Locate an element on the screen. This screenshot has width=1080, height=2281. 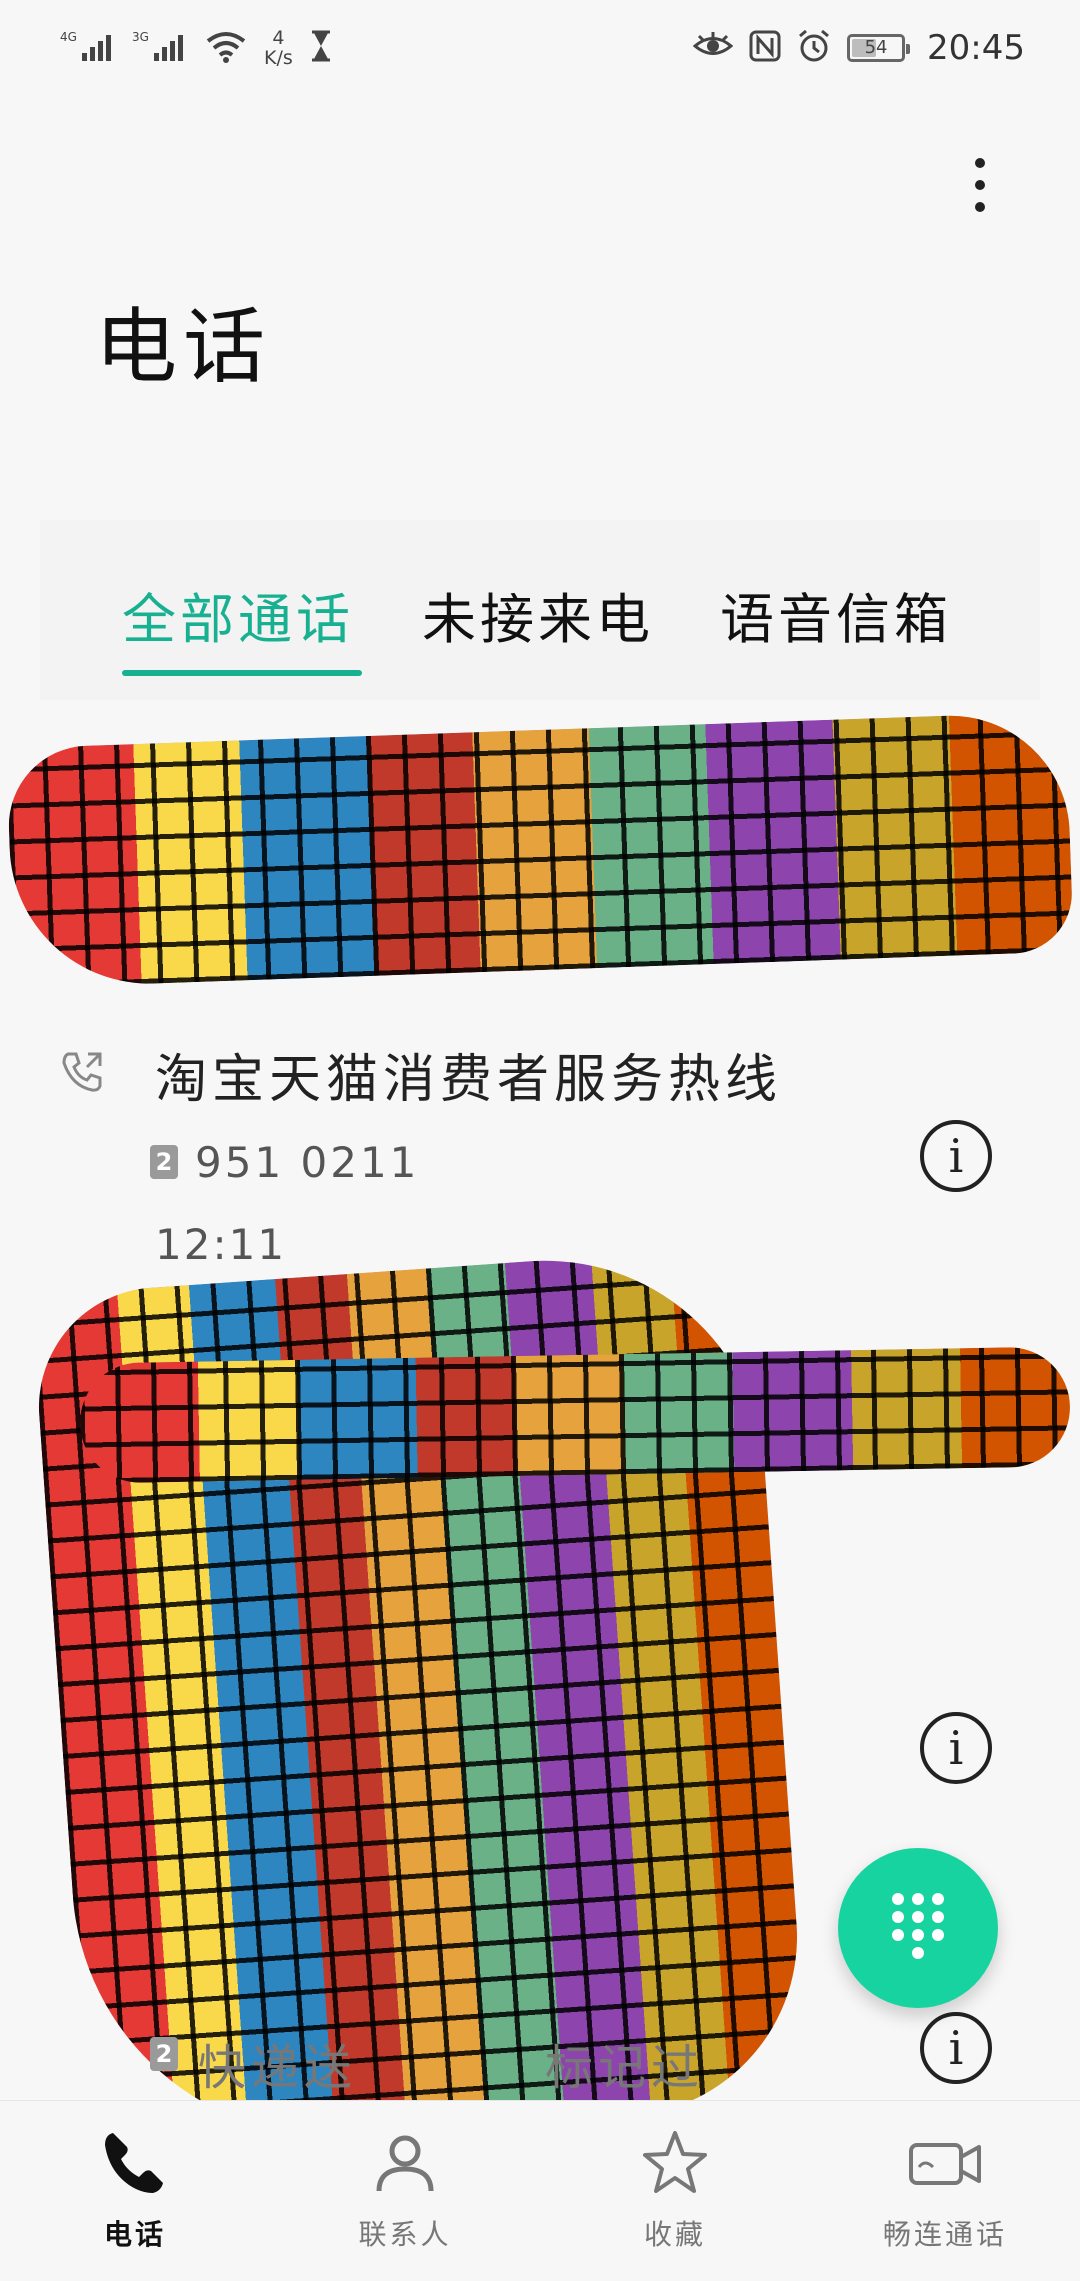
partial-entry-tail: 标记过 is located at coordinates (625, 2068).